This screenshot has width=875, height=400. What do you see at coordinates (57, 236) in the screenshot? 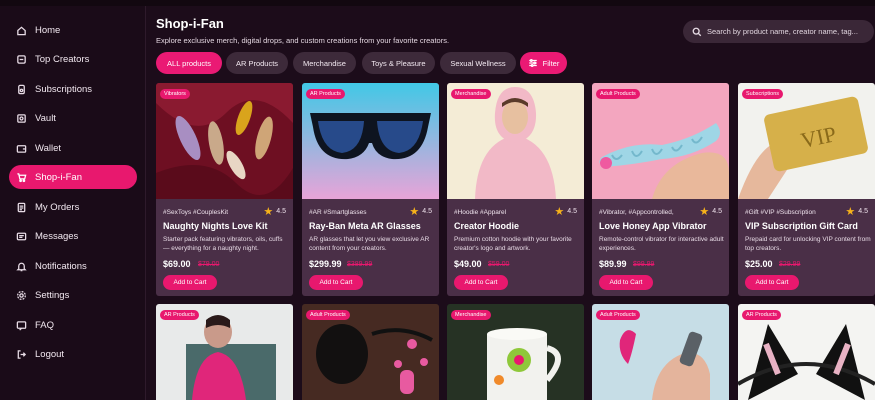
I see `sidebar-item-label: Messages` at bounding box center [57, 236].